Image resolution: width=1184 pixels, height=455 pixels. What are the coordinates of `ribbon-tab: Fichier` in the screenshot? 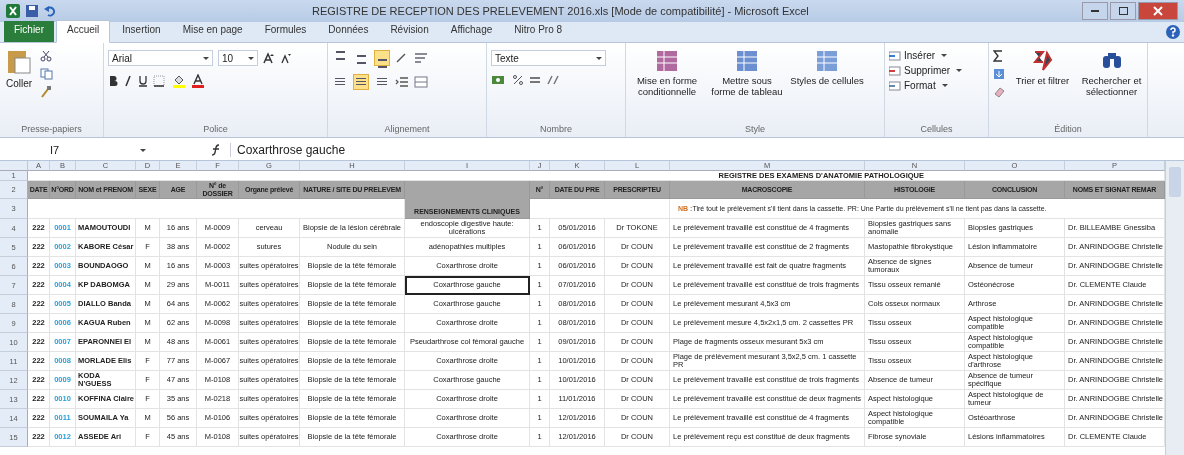 It's located at (29, 31).